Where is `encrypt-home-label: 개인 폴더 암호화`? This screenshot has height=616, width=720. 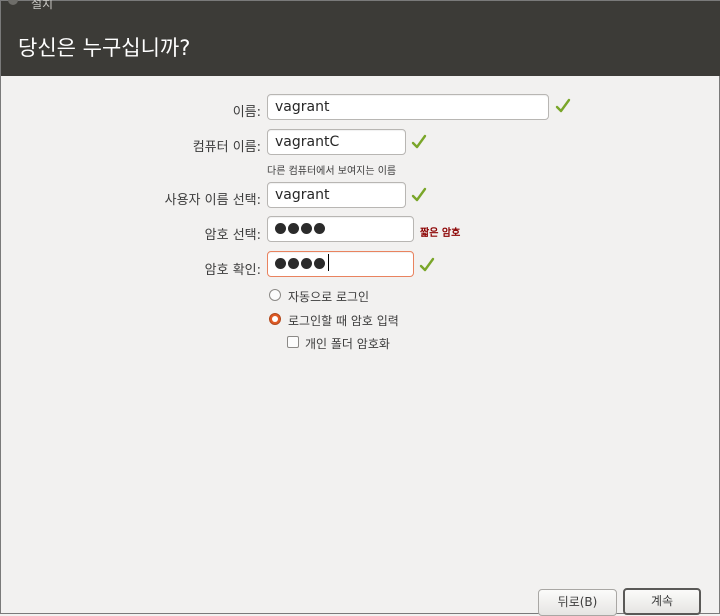
encrypt-home-label: 개인 폴더 암호화 is located at coordinates (347, 344).